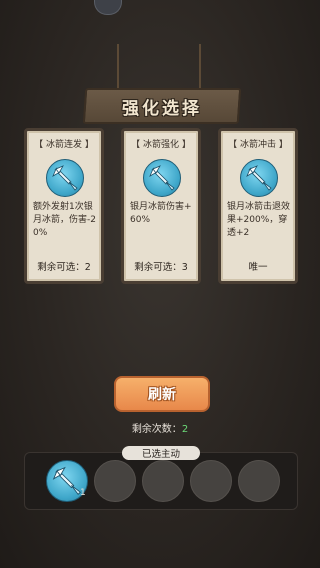 Image resolution: width=320 pixels, height=568 pixels. Describe the element at coordinates (118, 68) in the screenshot. I see `rope-left` at that location.